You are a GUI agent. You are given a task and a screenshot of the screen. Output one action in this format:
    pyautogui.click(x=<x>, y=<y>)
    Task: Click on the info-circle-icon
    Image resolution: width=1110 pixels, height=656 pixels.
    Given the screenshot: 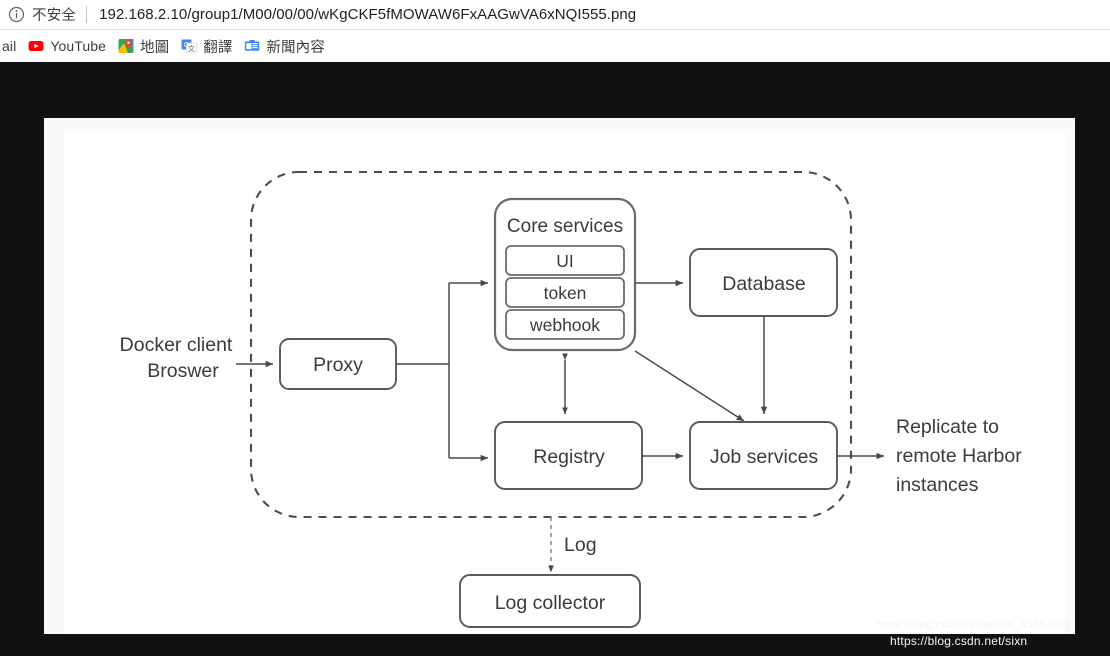 What is the action you would take?
    pyautogui.click(x=16, y=14)
    